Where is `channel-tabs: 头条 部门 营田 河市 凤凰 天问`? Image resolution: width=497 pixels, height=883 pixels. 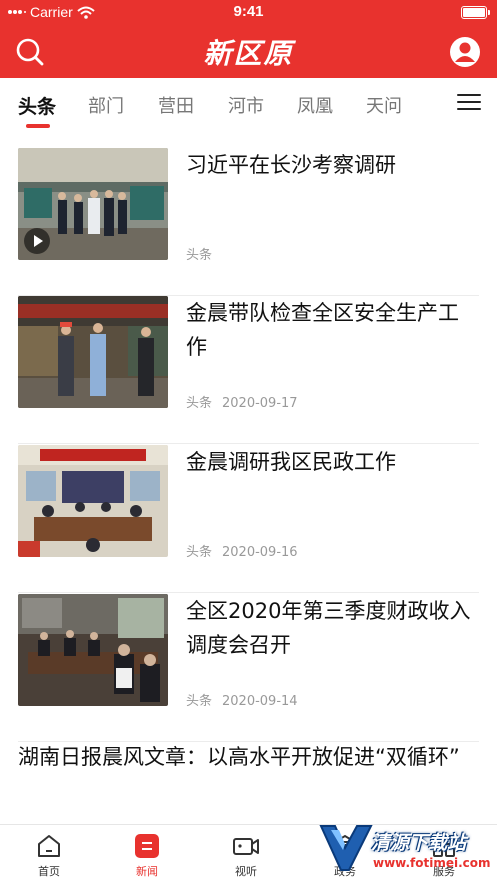
channel-tabs: 头条 部门 营田 河市 凤凰 天问 is located at coordinates (248, 103).